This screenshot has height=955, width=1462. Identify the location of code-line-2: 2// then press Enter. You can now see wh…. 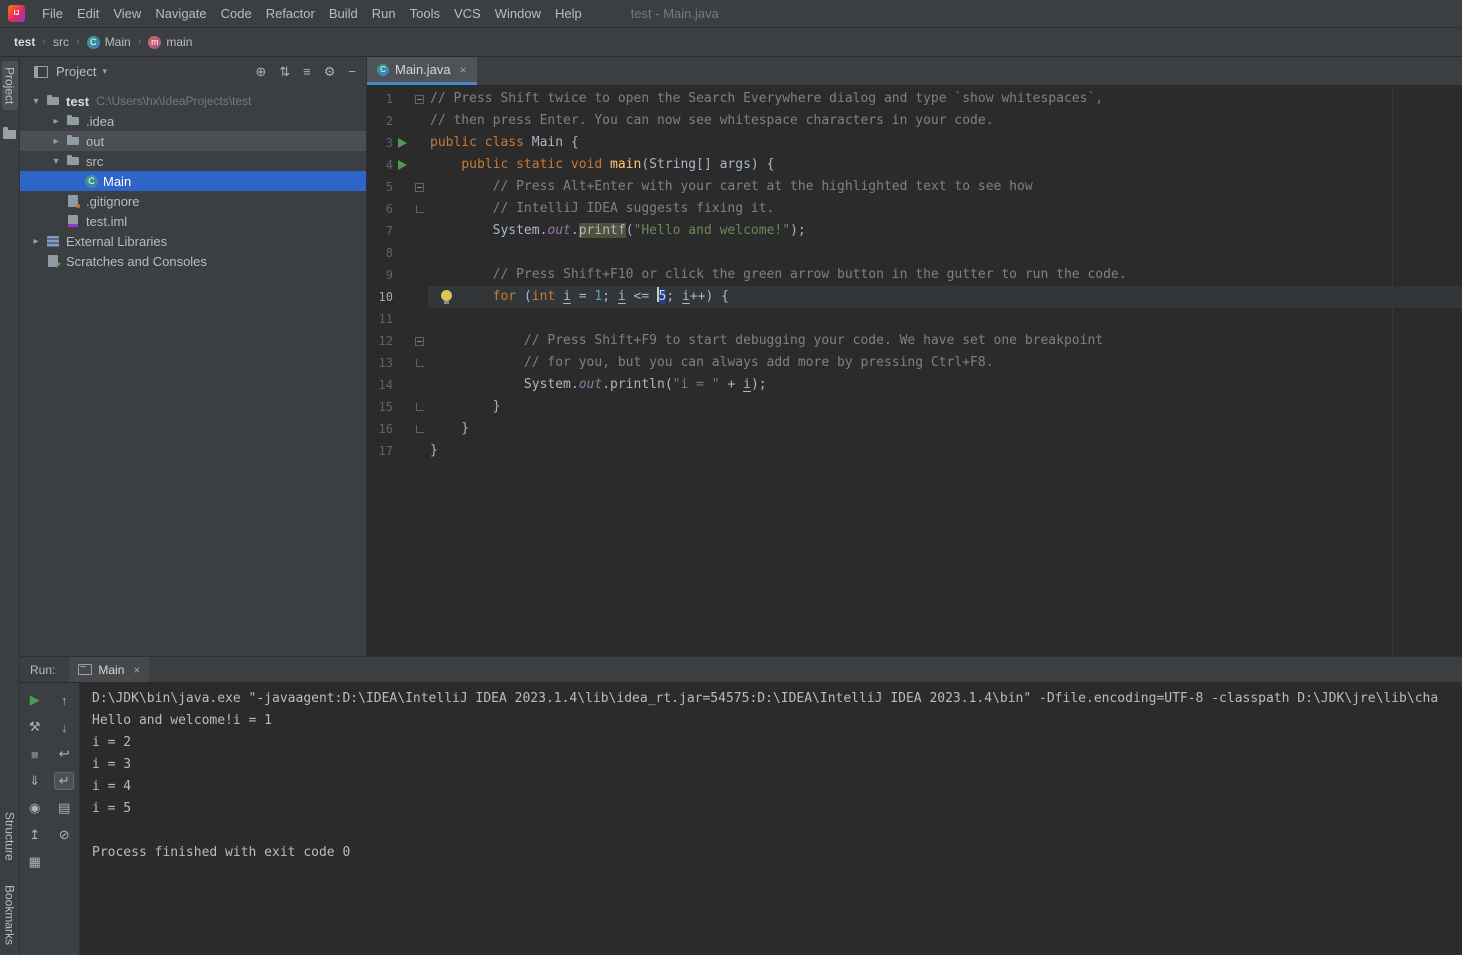
(914, 121).